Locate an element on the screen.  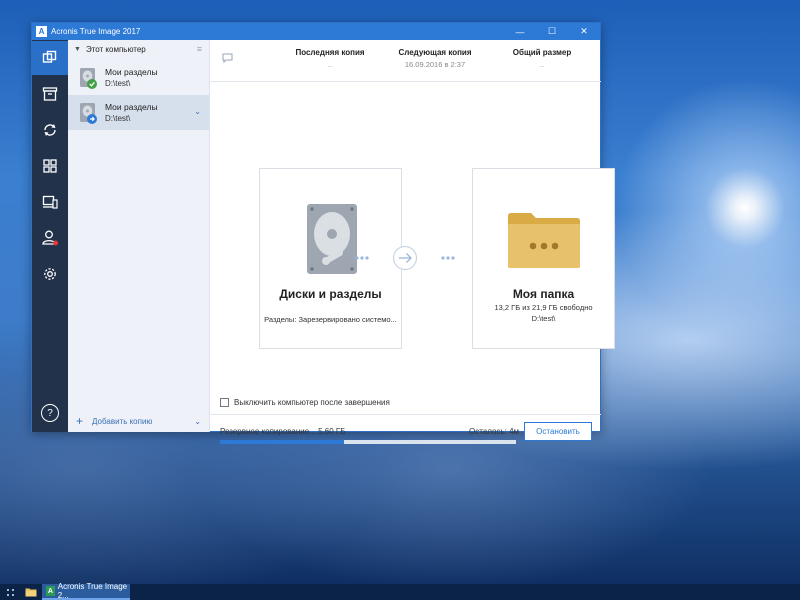
add-backup-button: + Добавить копию ⌄ is located at coordinates (138, 421).